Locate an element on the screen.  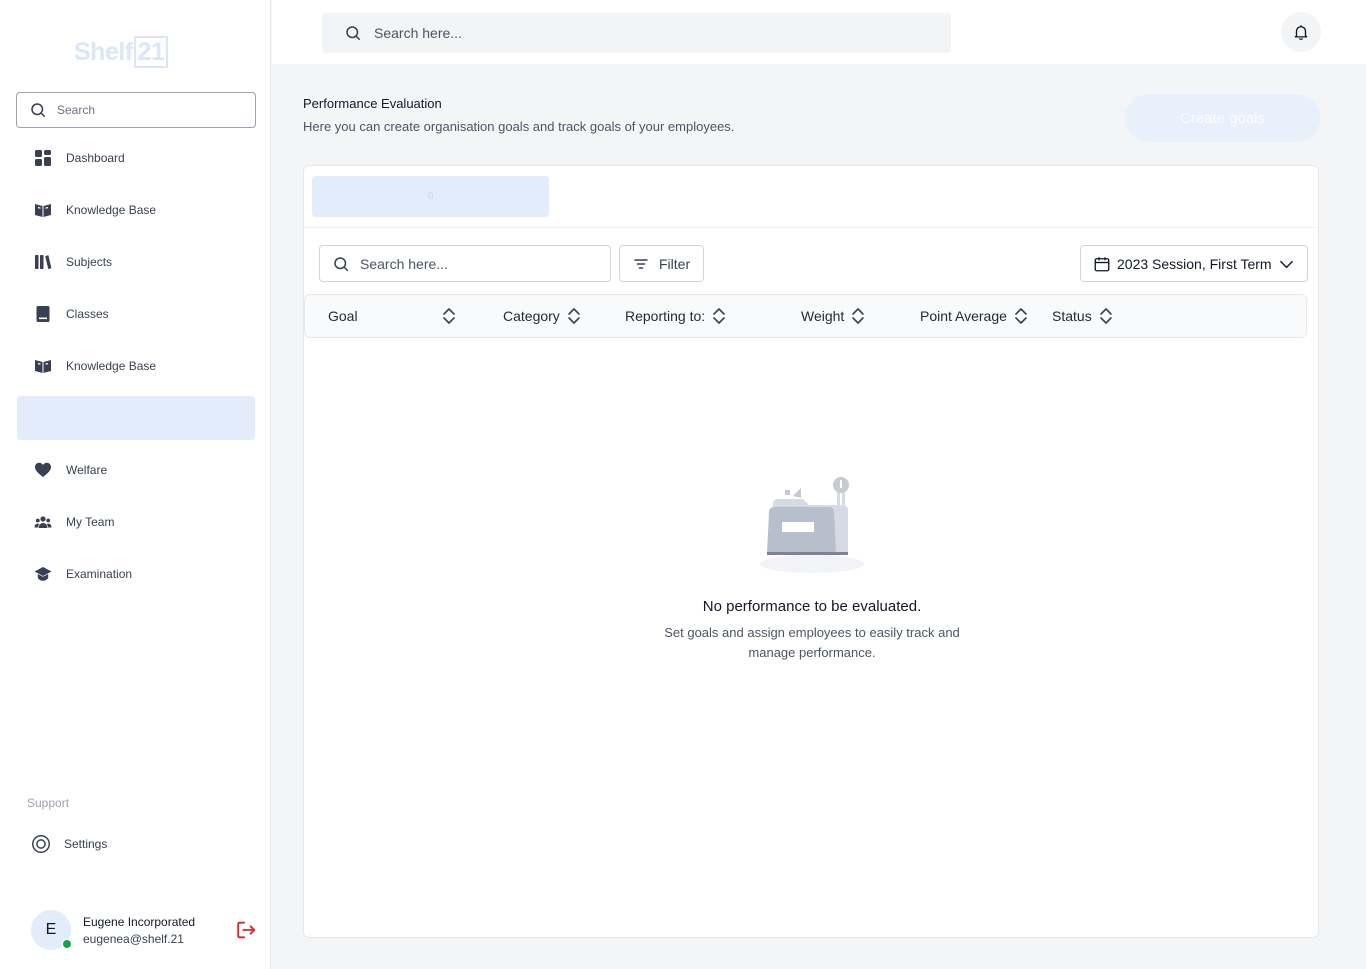
column-header-status: Status is located at coordinates (1083, 316).